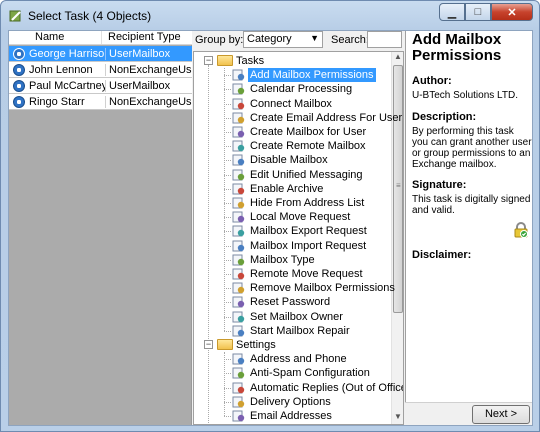 The height and width of the screenshot is (432, 540). Describe the element at coordinates (55, 37) in the screenshot. I see `column-header-name: Name` at that location.